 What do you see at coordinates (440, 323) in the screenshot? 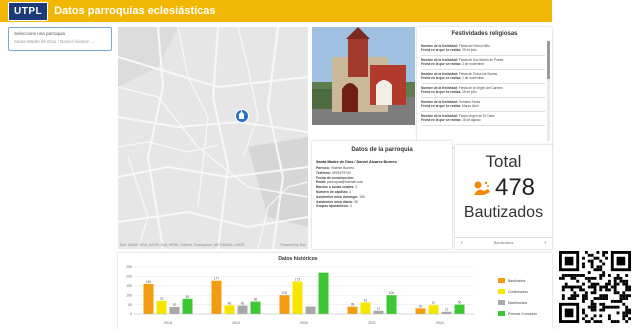
I see `x-tick-label: 2022` at bounding box center [440, 323].